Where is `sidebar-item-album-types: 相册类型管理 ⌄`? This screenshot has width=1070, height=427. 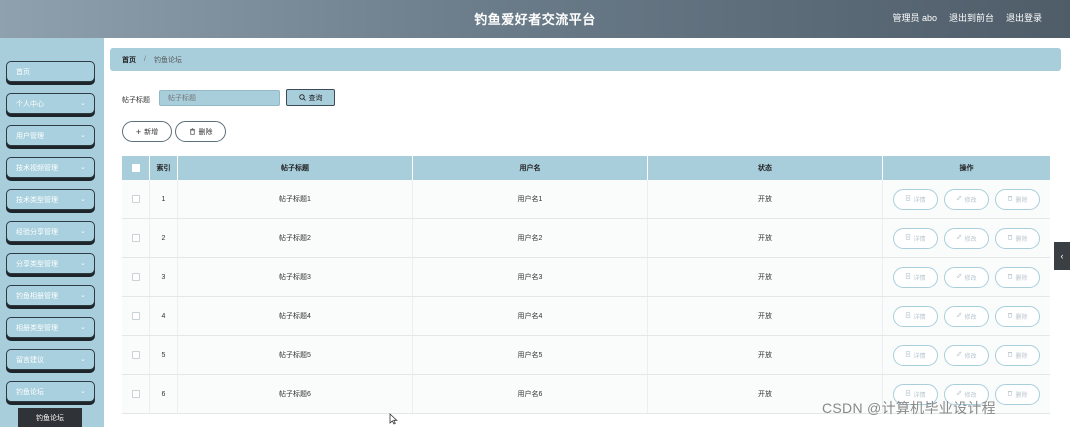
sidebar-item-album-types: 相册类型管理 ⌄ is located at coordinates (50, 327).